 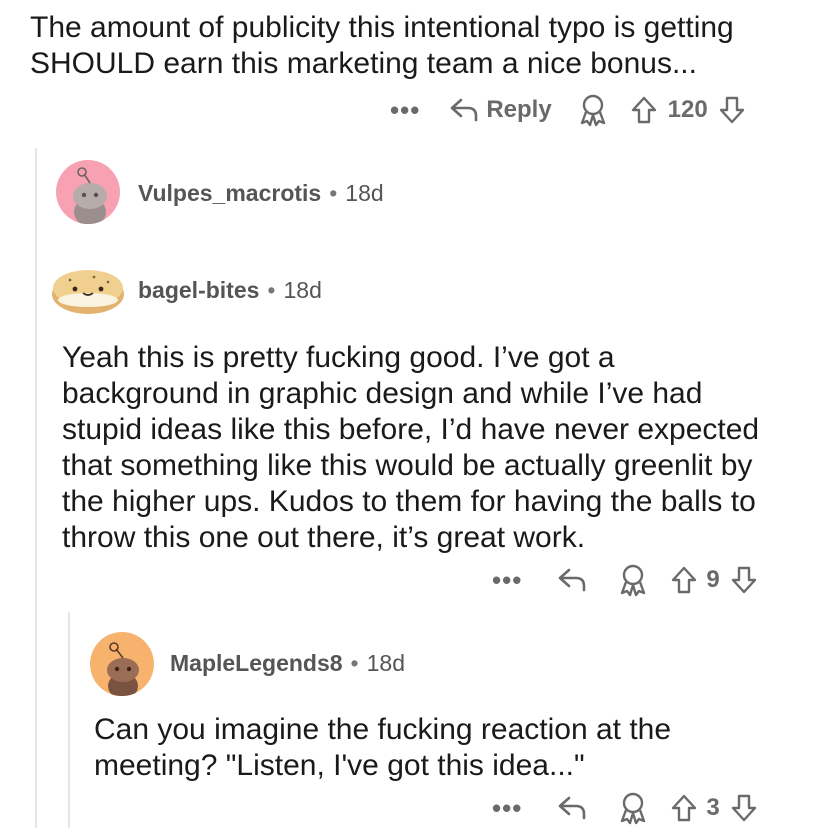 I want to click on bagel-avatar-icon, so click(x=88, y=292).